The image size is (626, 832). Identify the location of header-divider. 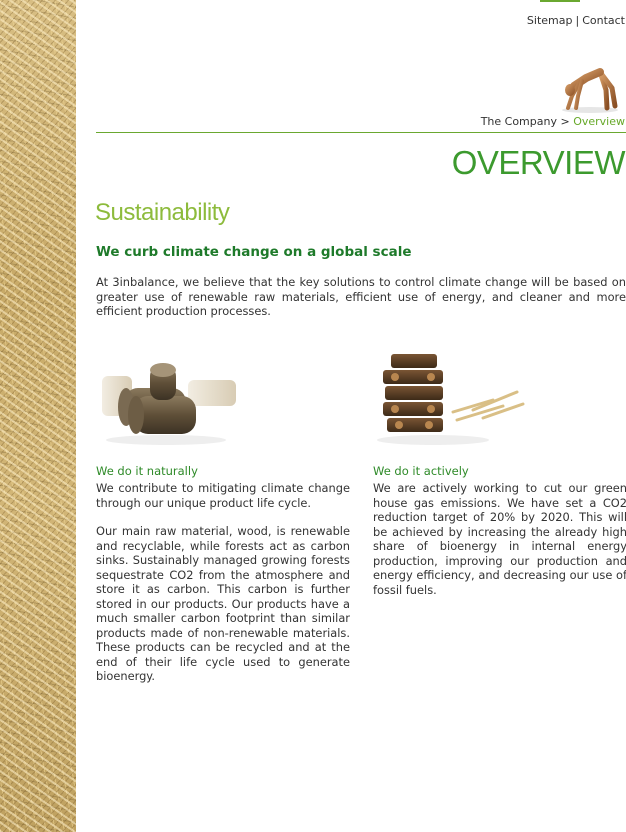
(361, 132).